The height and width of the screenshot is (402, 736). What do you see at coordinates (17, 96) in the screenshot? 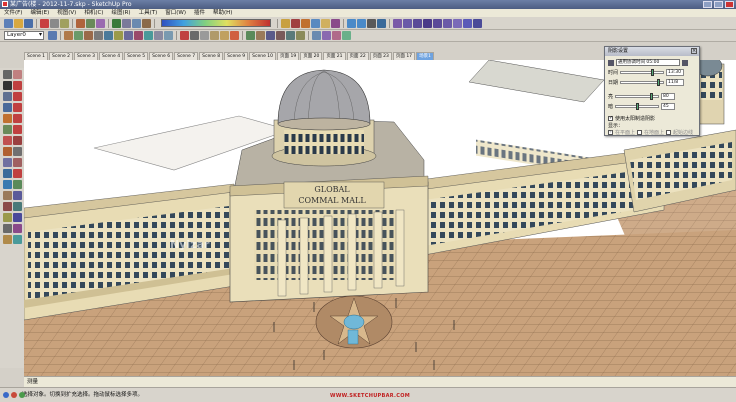
I see `circle-icon` at bounding box center [17, 96].